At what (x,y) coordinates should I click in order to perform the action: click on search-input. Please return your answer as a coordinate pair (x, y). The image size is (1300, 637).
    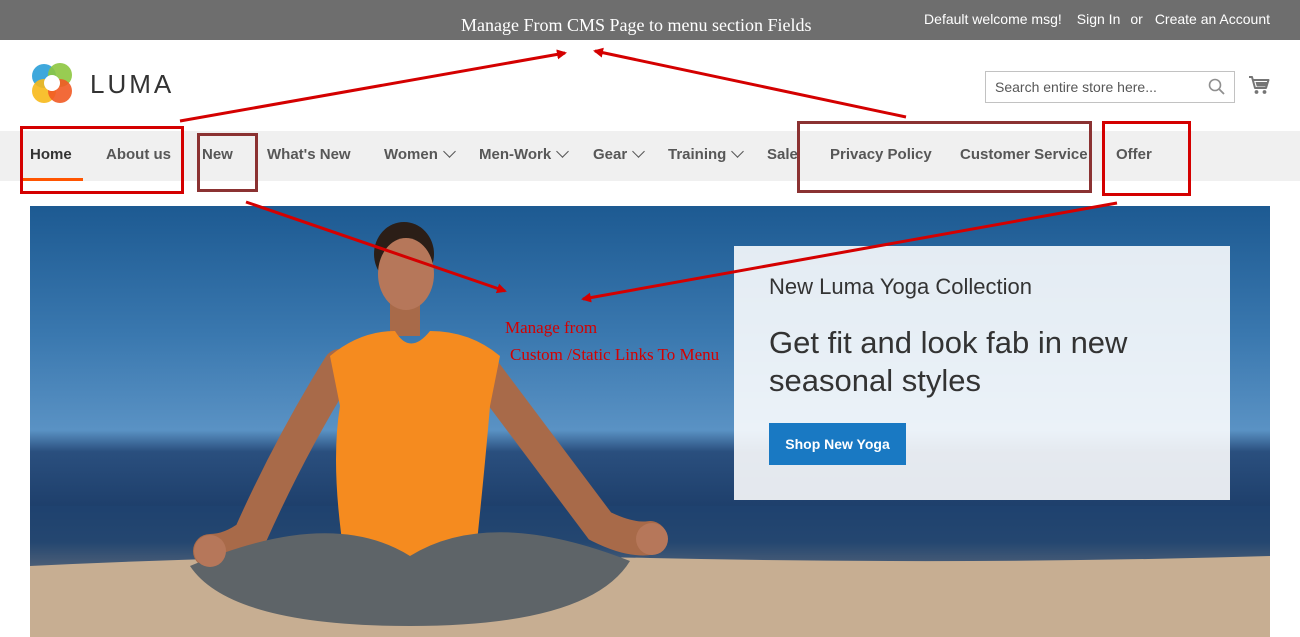
    Looking at the image, I should click on (1091, 87).